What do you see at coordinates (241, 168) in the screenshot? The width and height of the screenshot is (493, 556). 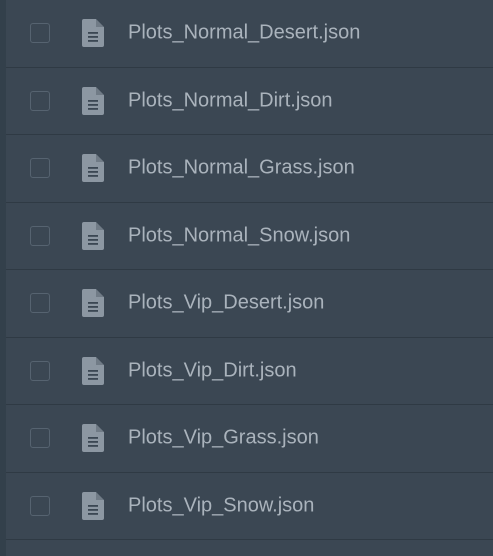 I see `file-name: Plots_Normal_Grass.json` at bounding box center [241, 168].